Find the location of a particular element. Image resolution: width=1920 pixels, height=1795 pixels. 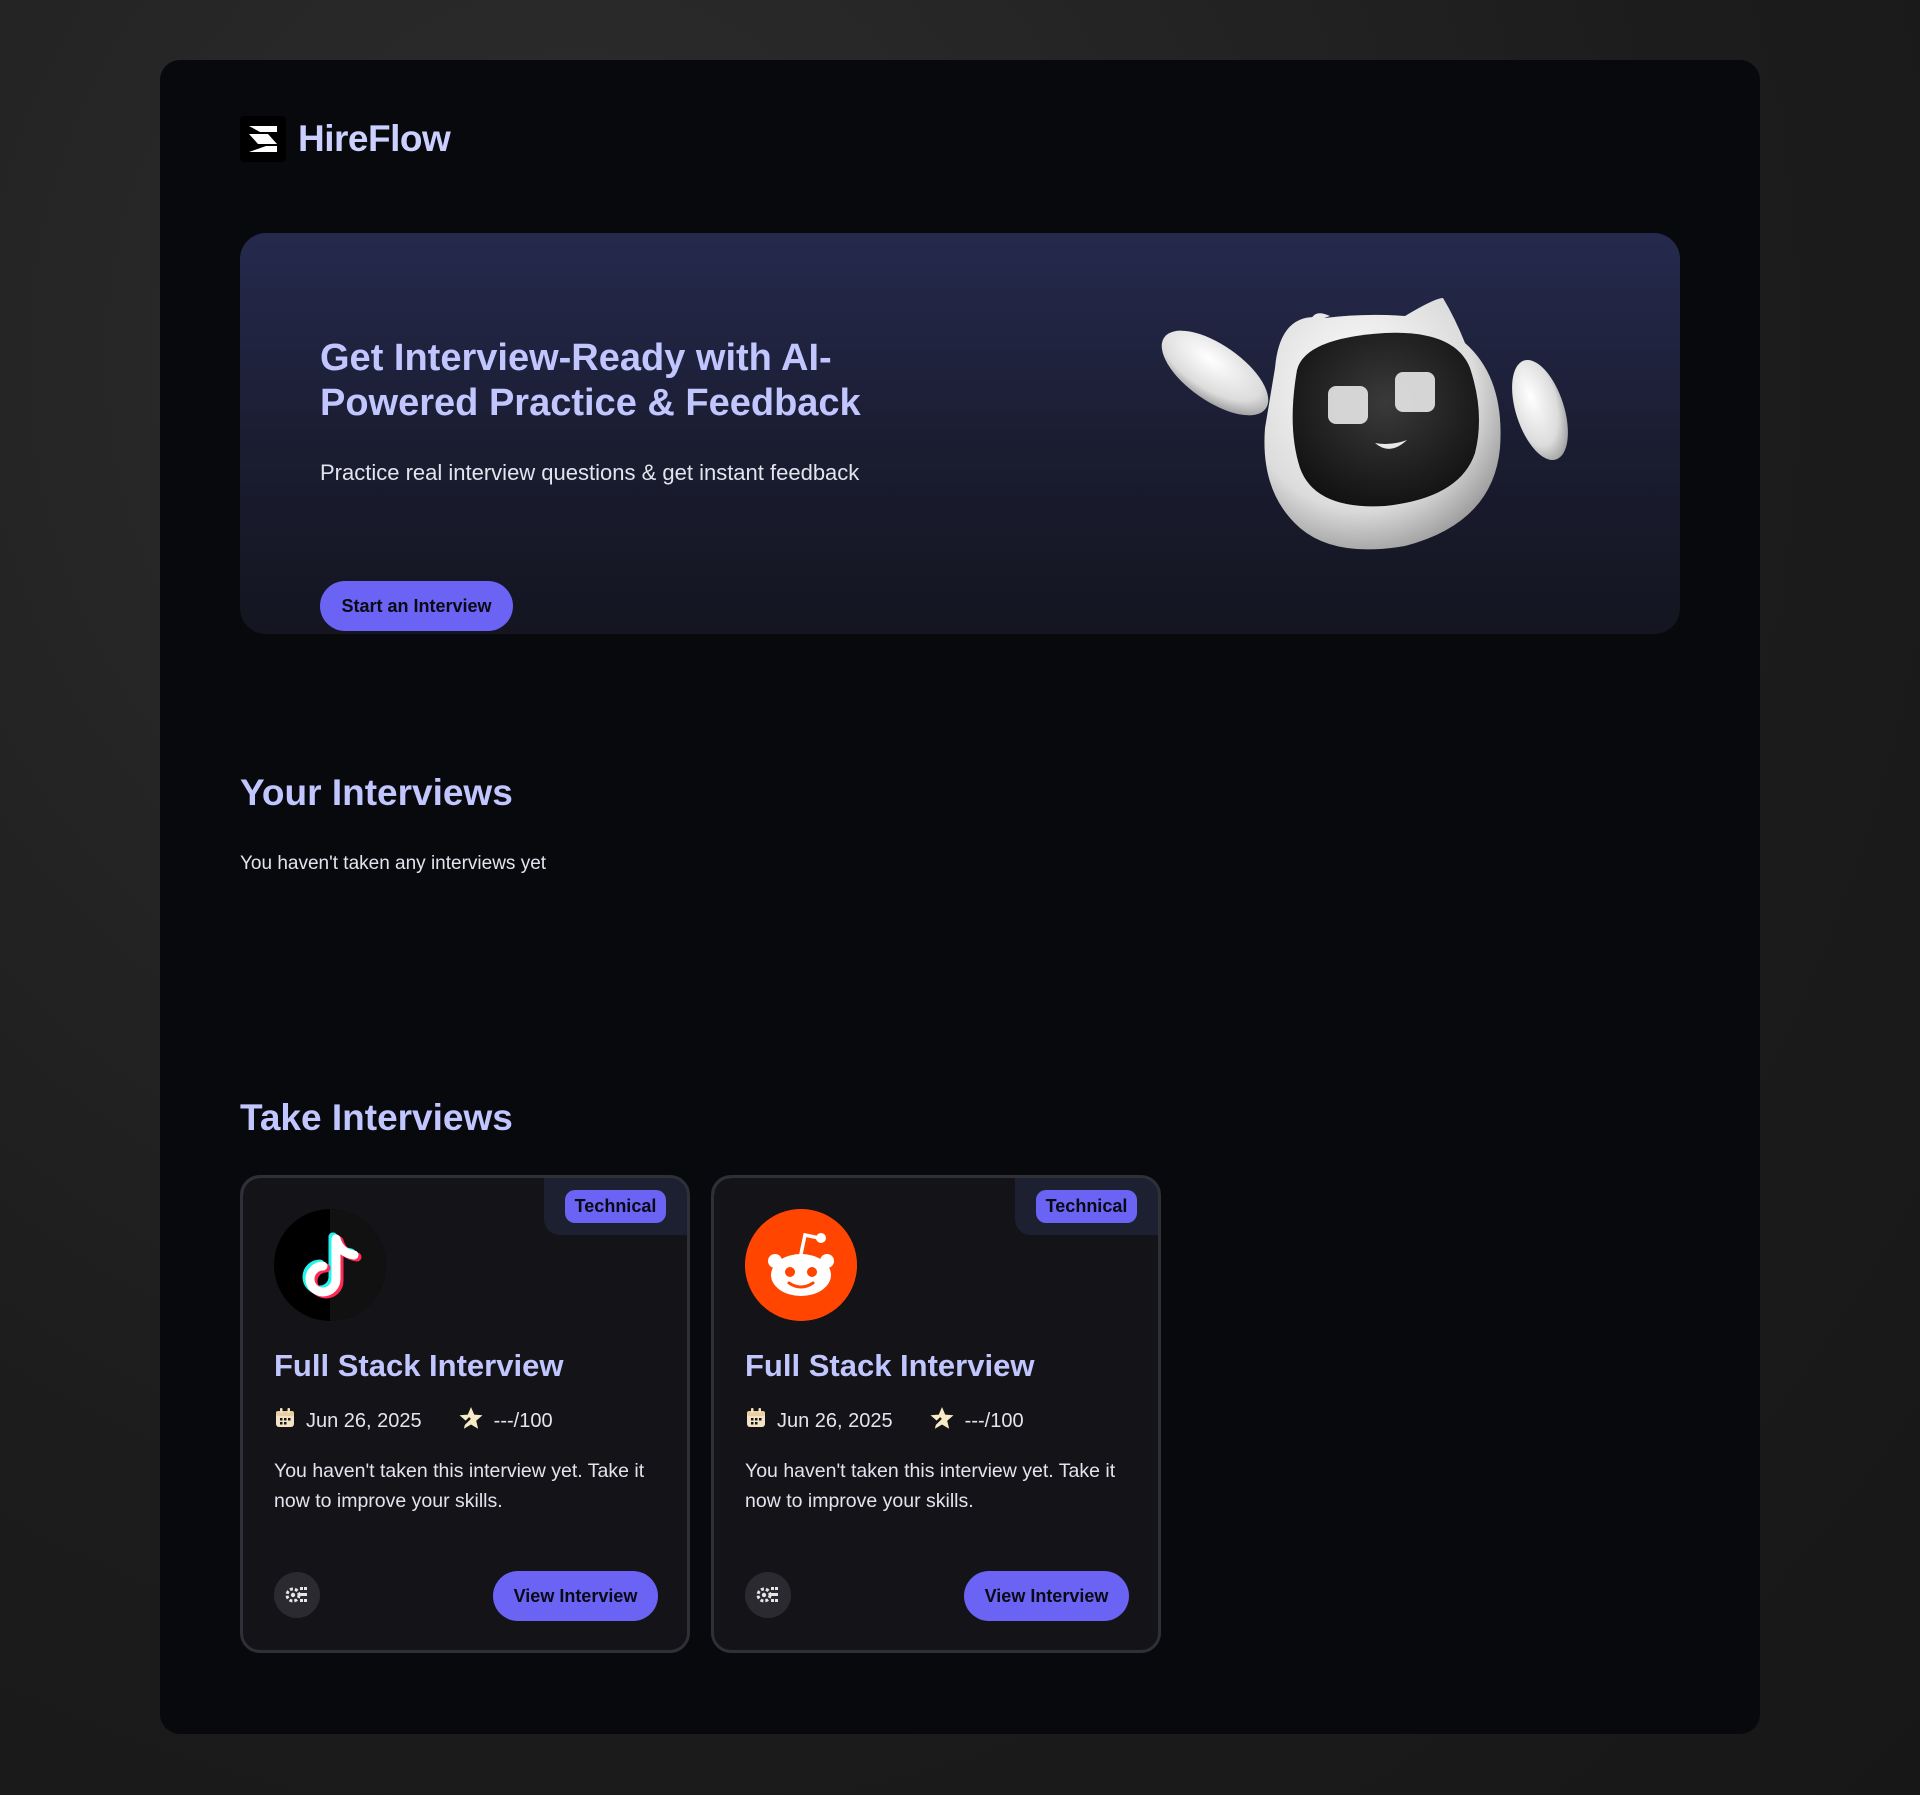

take-interviews-title: Take Interviews is located at coordinates (376, 1117).